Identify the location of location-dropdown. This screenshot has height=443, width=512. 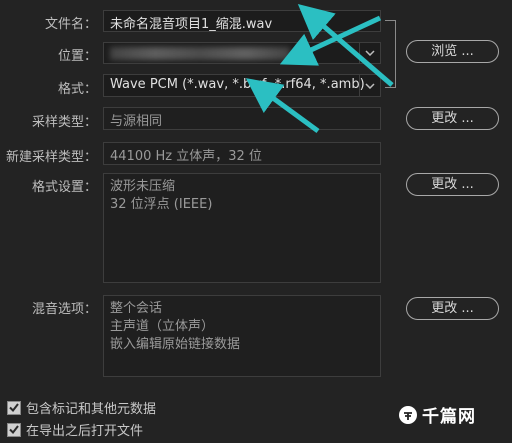
(242, 53).